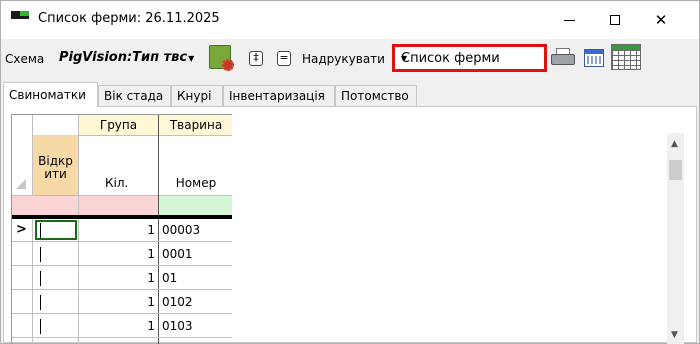  I want to click on cell-number: 0001, so click(177, 254).